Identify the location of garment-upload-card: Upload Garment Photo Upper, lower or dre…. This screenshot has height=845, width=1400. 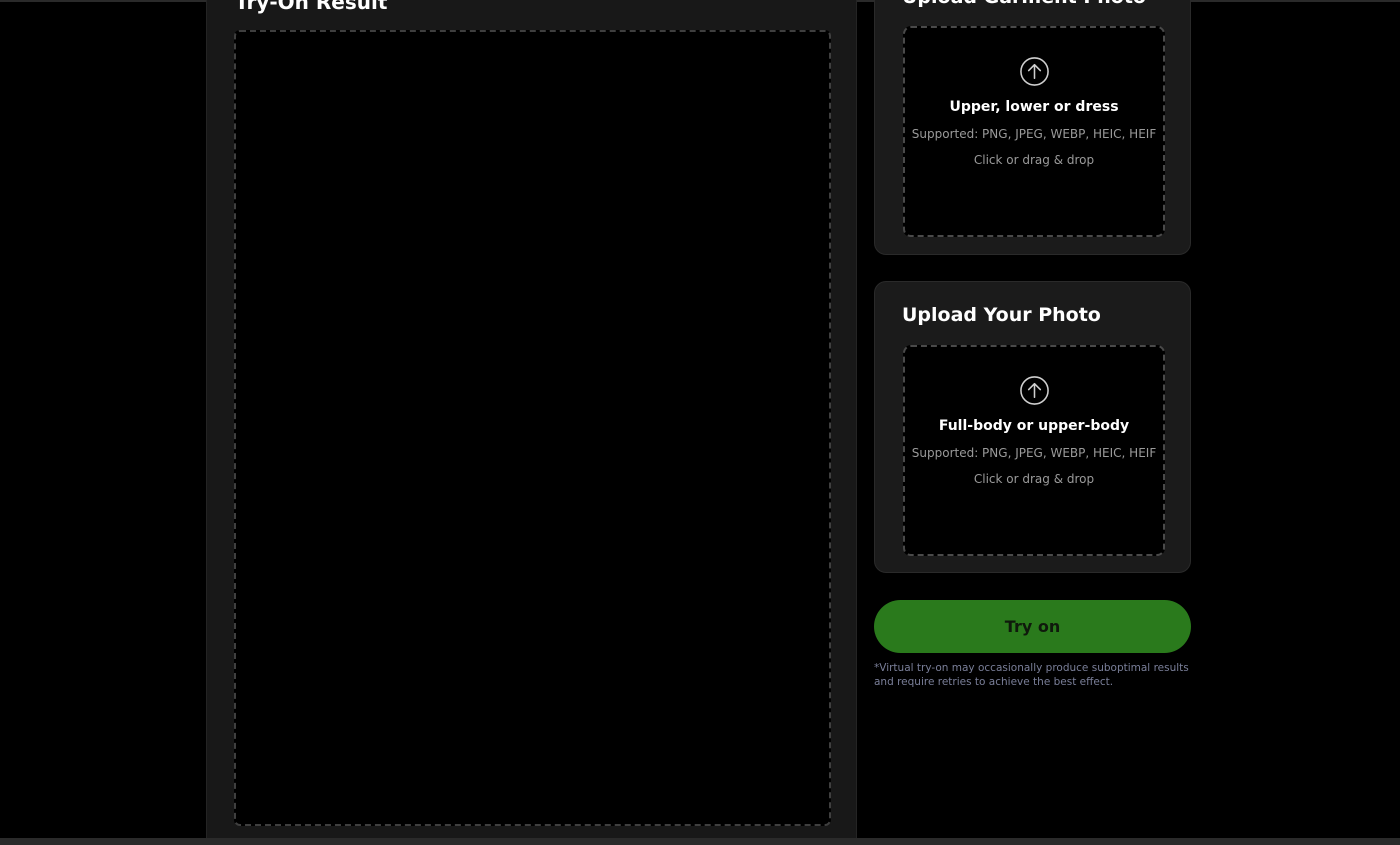
(1032, 127).